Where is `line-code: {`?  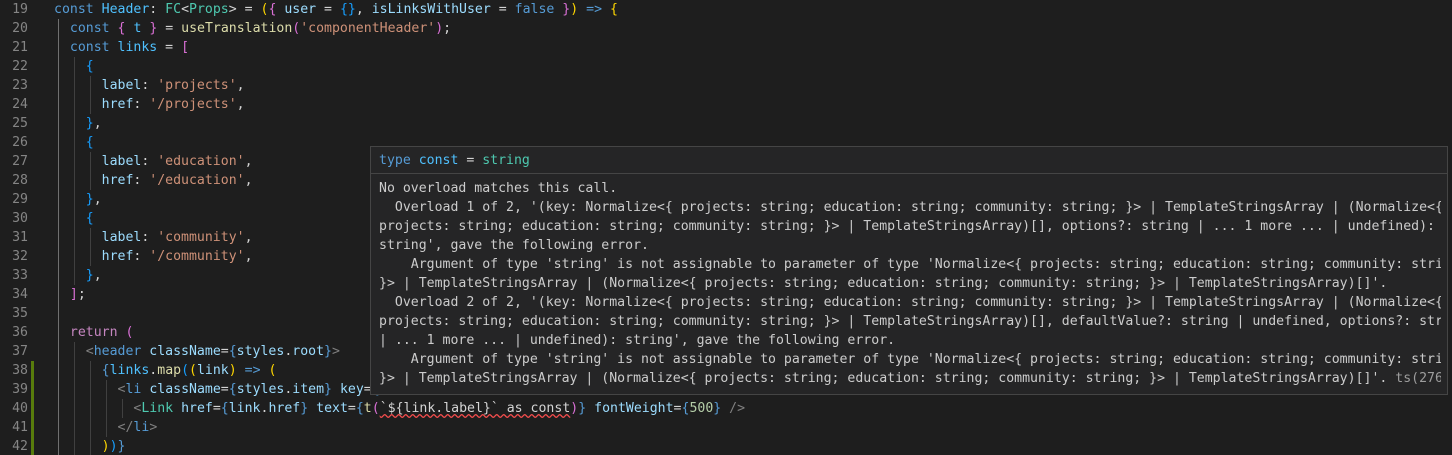
line-code: { is located at coordinates (74, 66).